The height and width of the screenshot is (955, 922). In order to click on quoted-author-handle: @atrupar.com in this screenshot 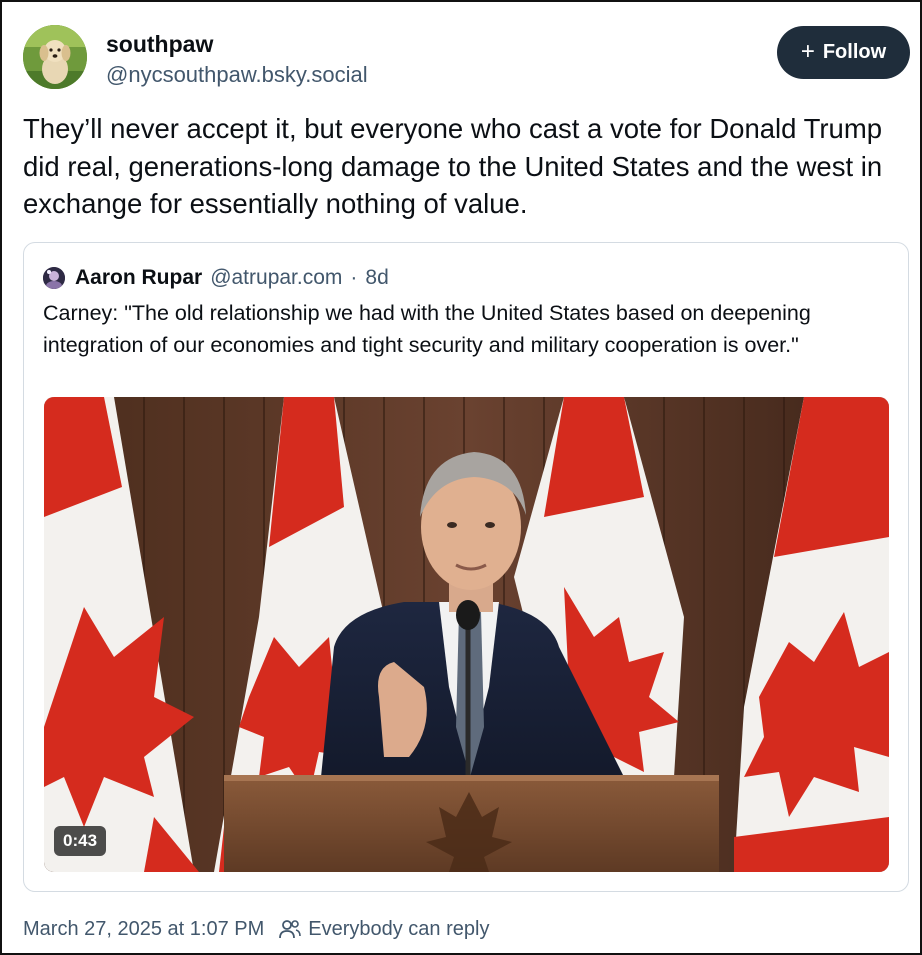, I will do `click(276, 278)`.